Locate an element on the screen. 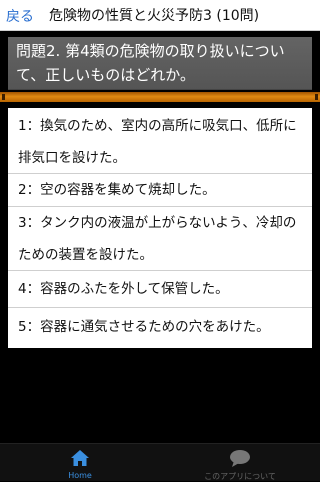  bottom-tab-bar: Home このアプリについて is located at coordinates (160, 462).